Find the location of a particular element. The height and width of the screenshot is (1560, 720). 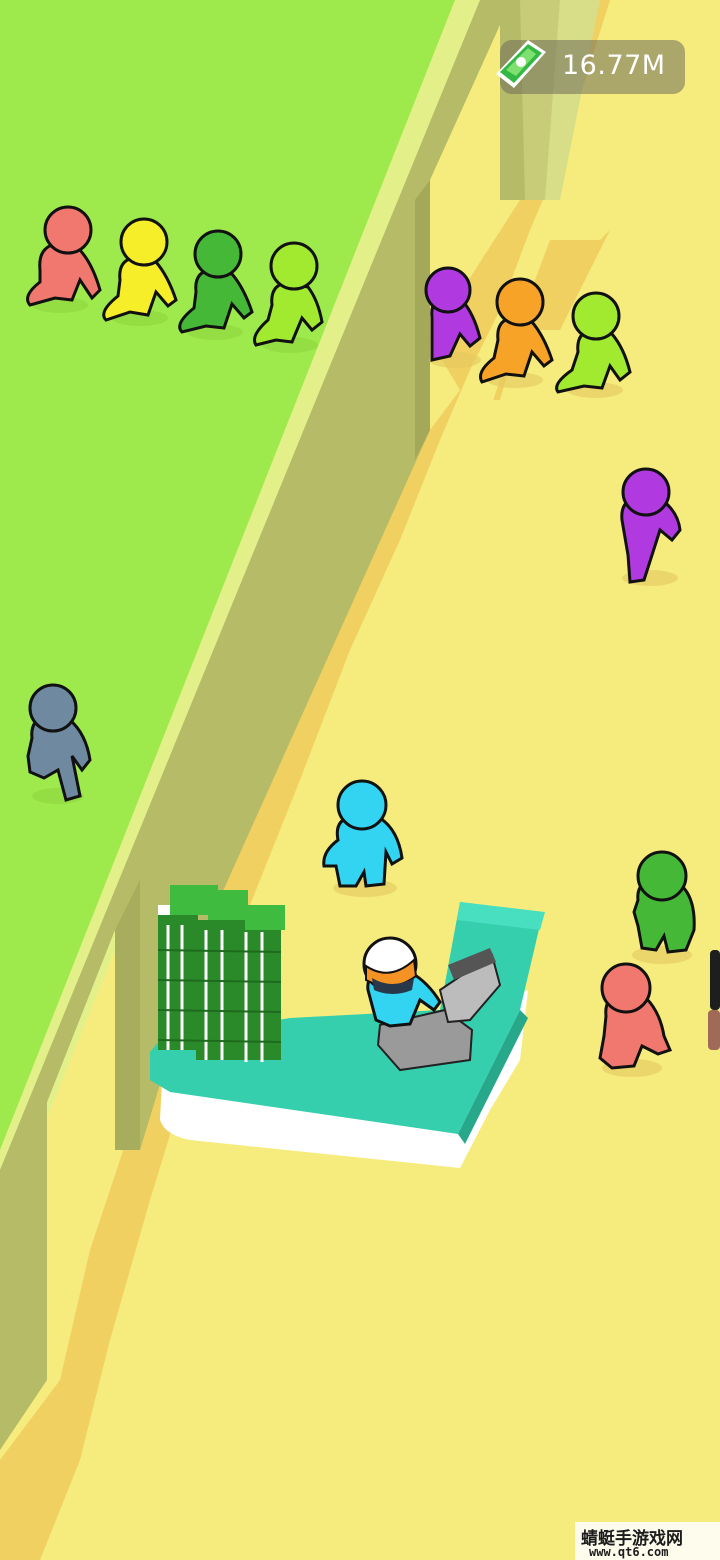

watermark: 蜻蜓手游戏网 www.qt6.com is located at coordinates (647, 1541).